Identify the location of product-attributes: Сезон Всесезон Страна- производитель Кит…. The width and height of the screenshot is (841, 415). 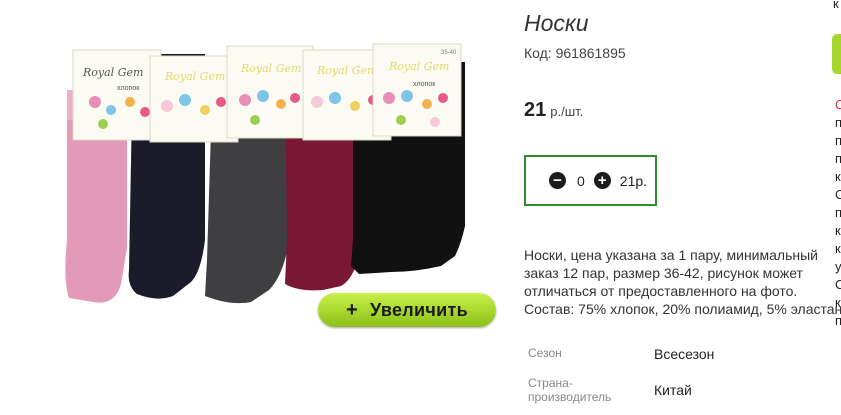
(619, 373).